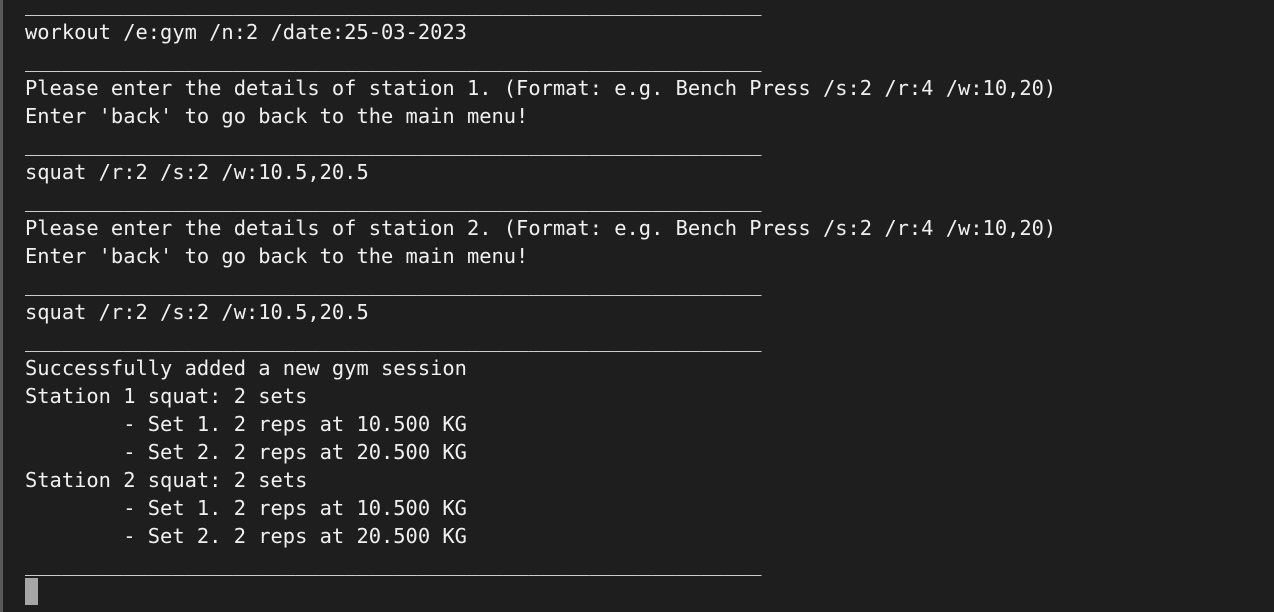  I want to click on window-edge, so click(1, 306).